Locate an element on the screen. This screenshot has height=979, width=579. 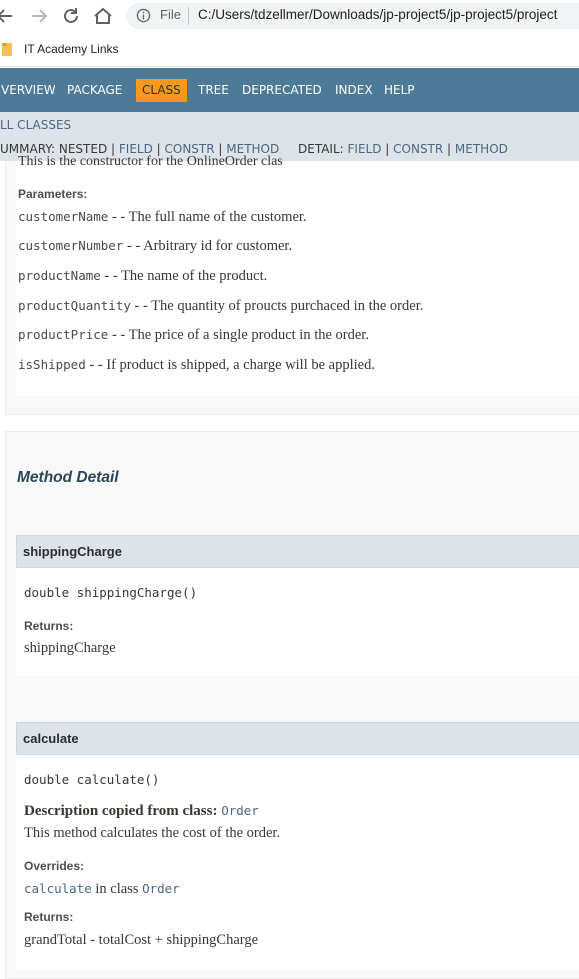
overrides-method-link: calculate is located at coordinates (58, 888).